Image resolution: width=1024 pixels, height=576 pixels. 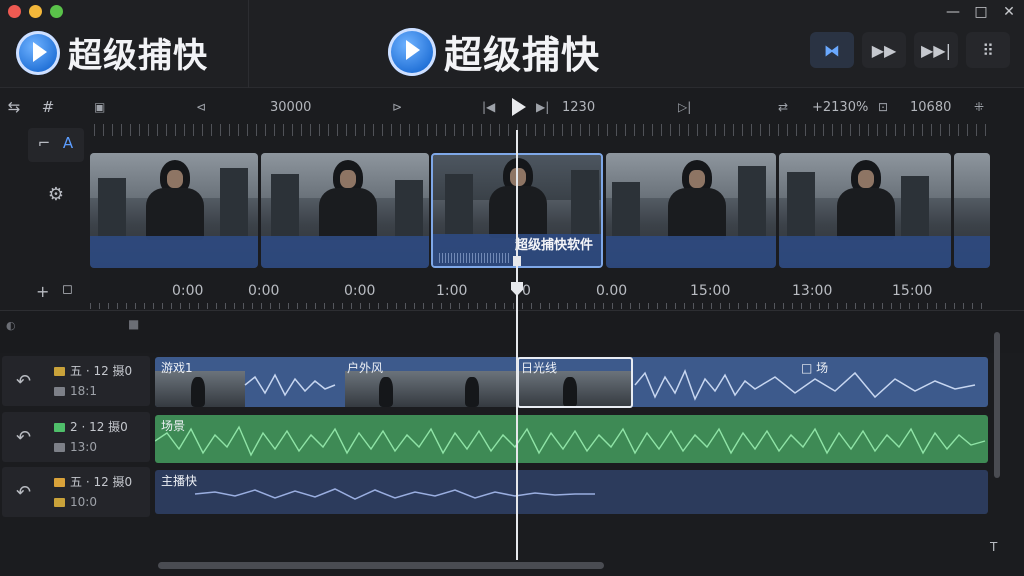 I want to click on segment-label: 游戏1, so click(x=177, y=368).